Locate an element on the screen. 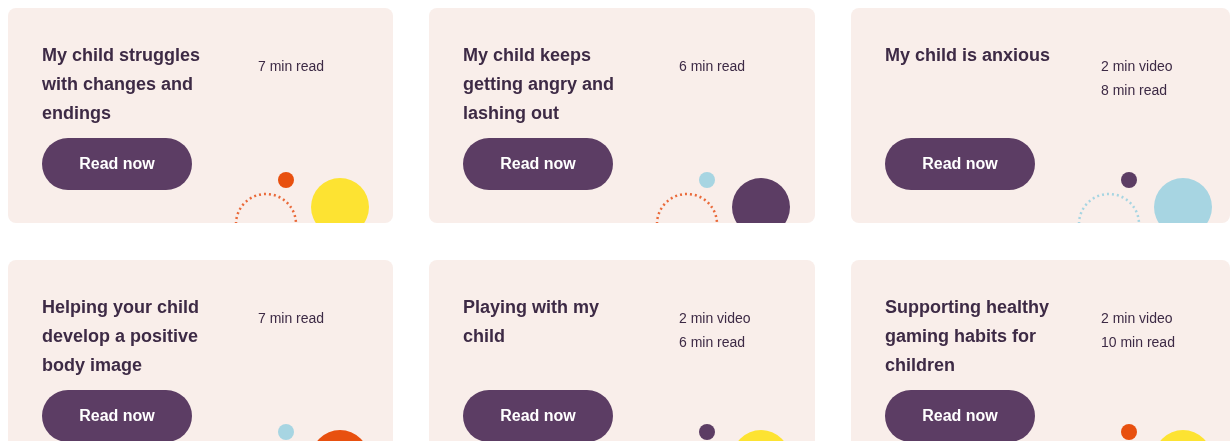 The height and width of the screenshot is (441, 1230). read-time: 10 min read is located at coordinates (1138, 342).